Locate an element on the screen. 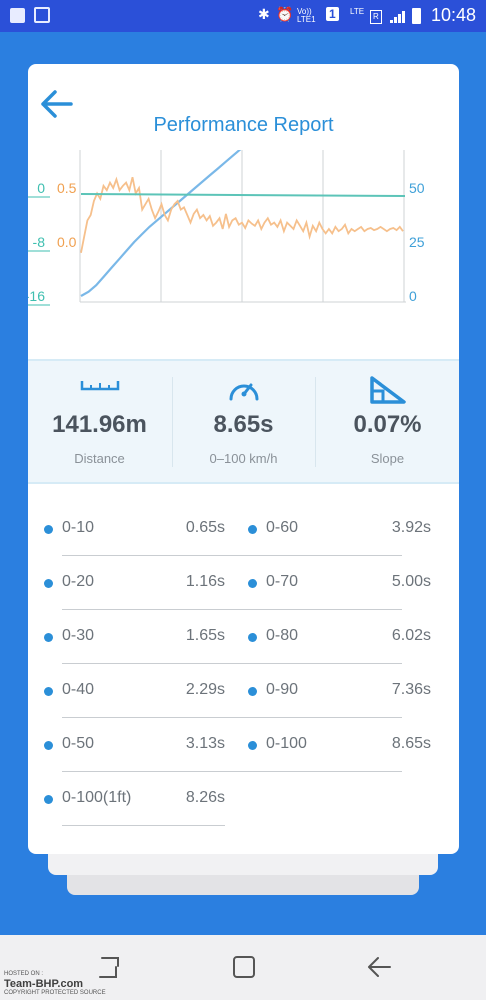 Image resolution: width=486 pixels, height=1000 pixels. stat-acceleration: 8.65s 0–100 km/h is located at coordinates (243, 421).